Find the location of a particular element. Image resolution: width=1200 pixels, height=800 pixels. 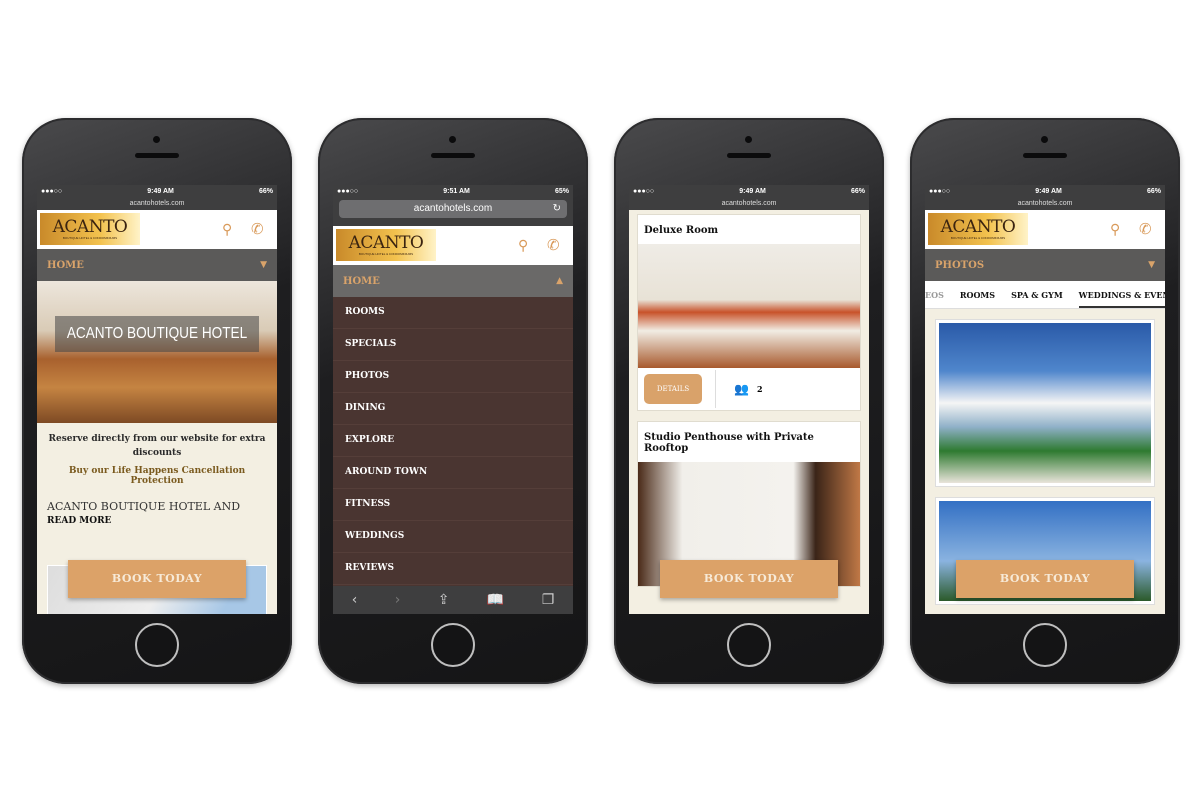

menu-item-fitness: FITNESS is located at coordinates (453, 505).